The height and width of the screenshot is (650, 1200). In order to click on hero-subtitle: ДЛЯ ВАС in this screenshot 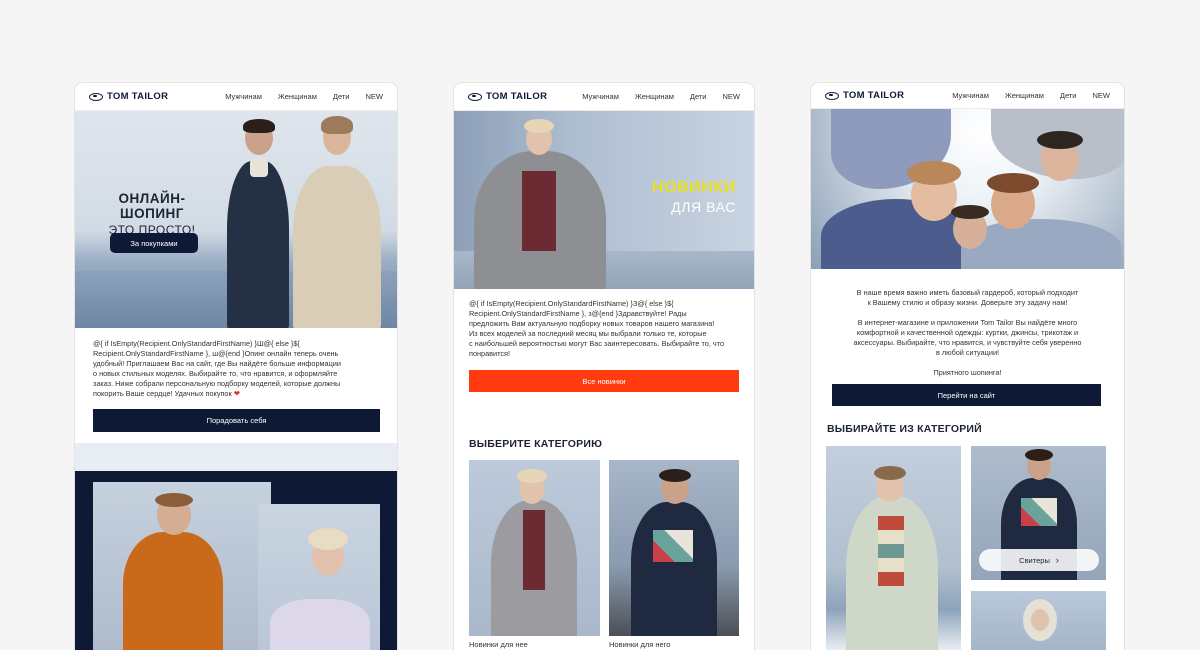, I will do `click(703, 207)`.